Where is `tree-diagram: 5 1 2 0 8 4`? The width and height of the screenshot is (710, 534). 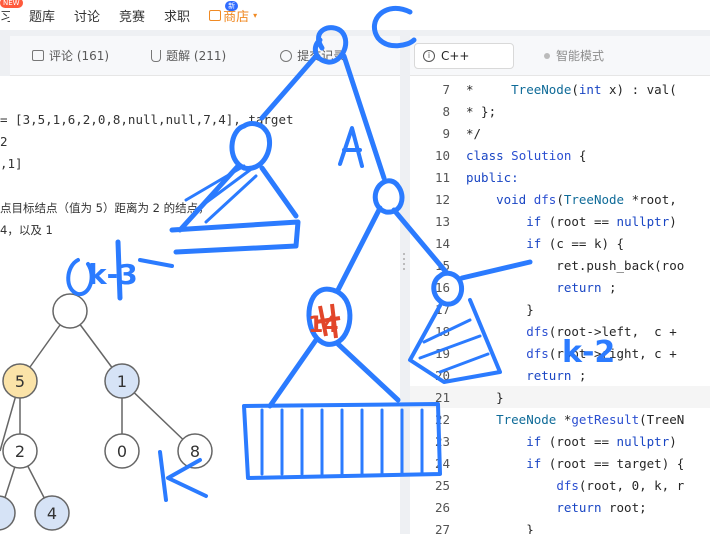 tree-diagram: 5 1 2 0 8 4 is located at coordinates (110, 411).